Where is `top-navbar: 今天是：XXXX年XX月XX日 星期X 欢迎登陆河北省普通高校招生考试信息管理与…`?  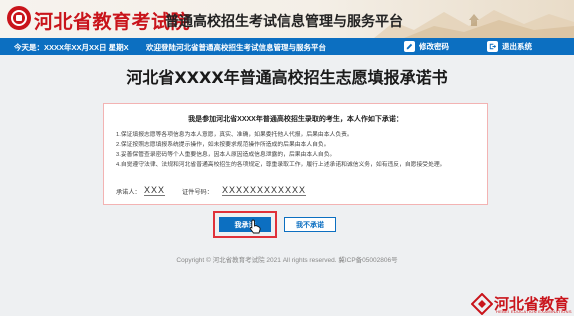
top-navbar: 今天是：XXXX年XX月XX日 星期X 欢迎登陆河北省普通高校招生考试信息管理与… is located at coordinates (287, 46).